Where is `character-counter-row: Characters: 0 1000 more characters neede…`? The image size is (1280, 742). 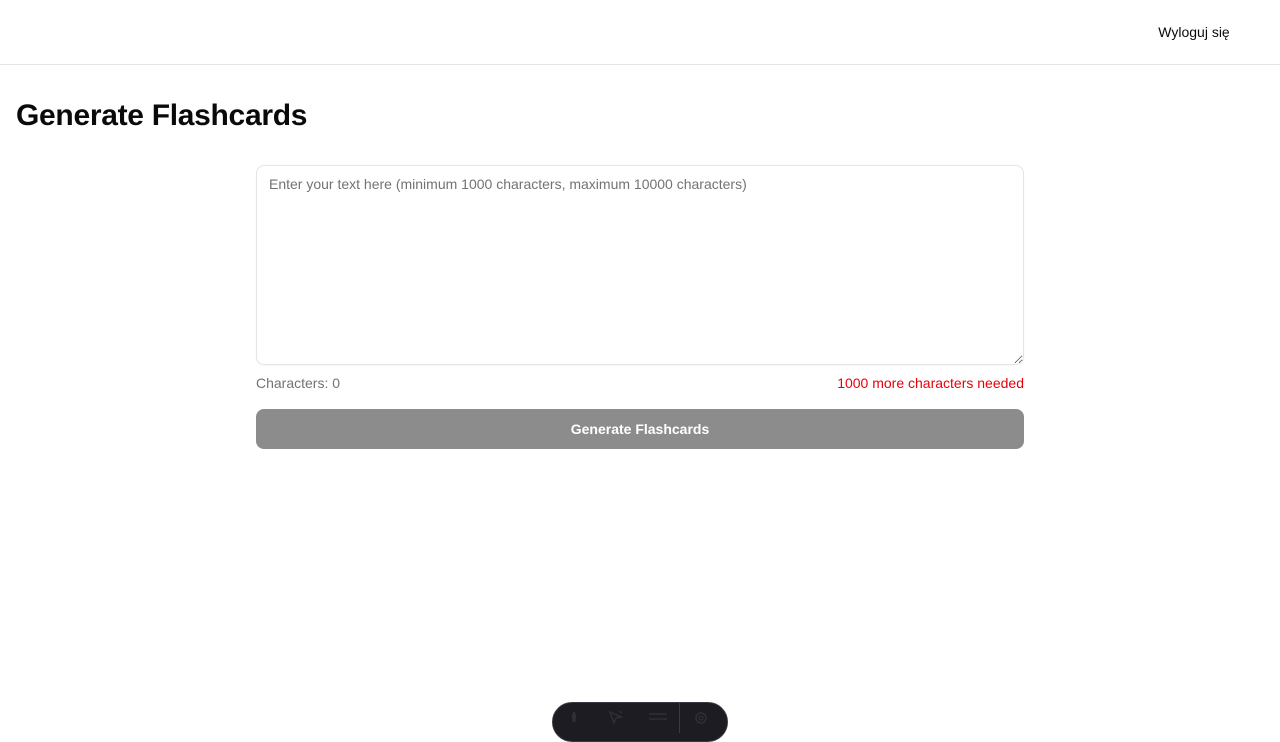 character-counter-row: Characters: 0 1000 more characters neede… is located at coordinates (640, 383).